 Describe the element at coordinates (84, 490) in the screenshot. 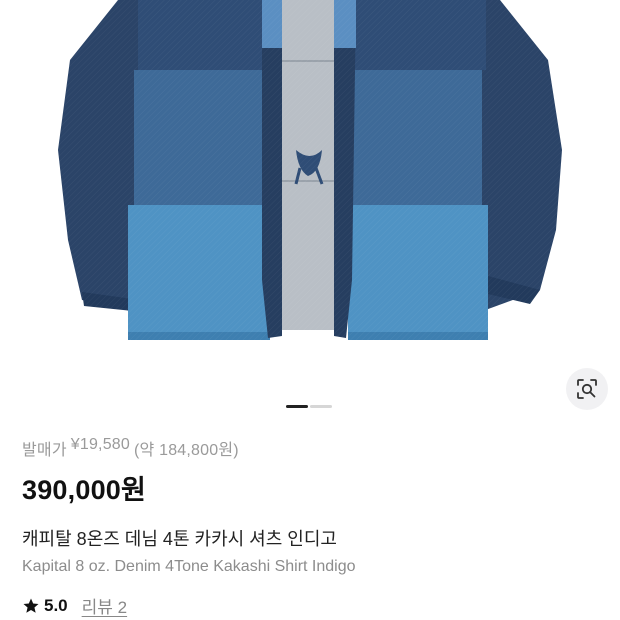

I see `price: 390,000원` at that location.